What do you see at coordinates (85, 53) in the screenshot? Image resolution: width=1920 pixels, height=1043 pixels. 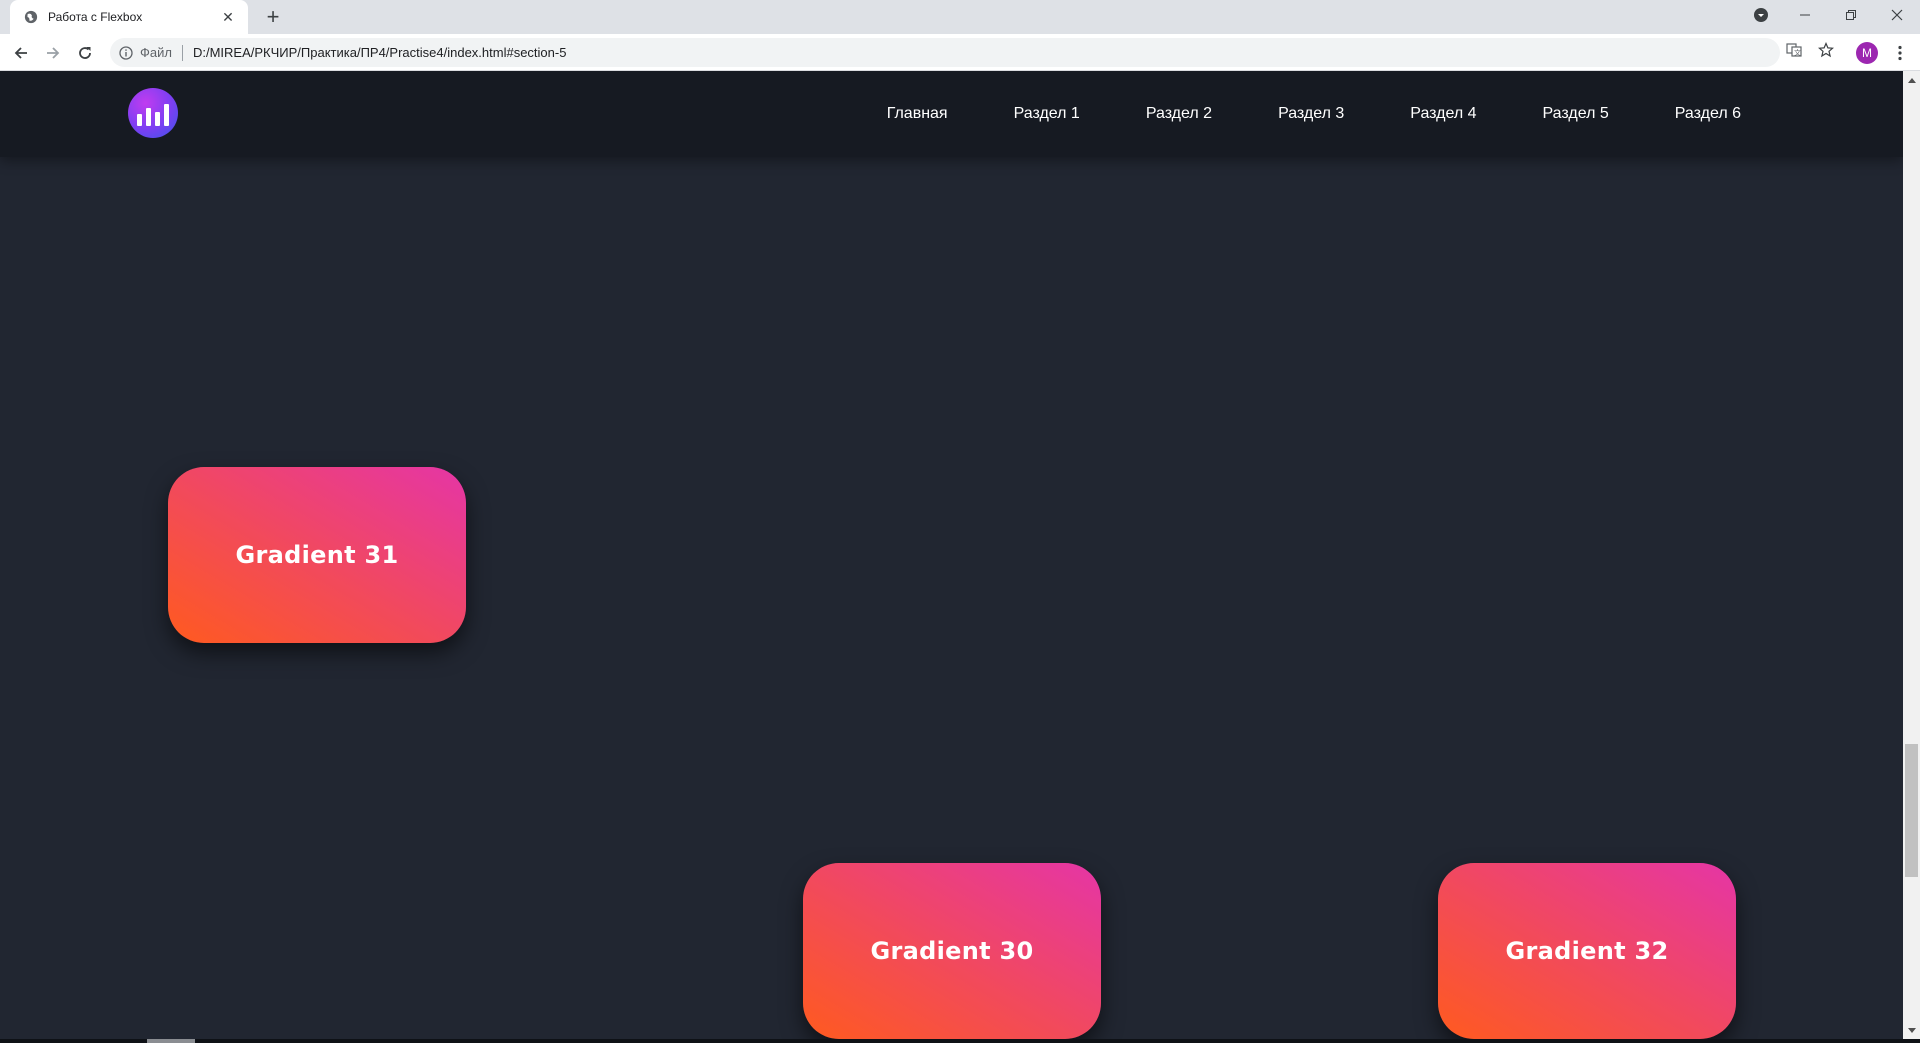 I see `reload-icon` at bounding box center [85, 53].